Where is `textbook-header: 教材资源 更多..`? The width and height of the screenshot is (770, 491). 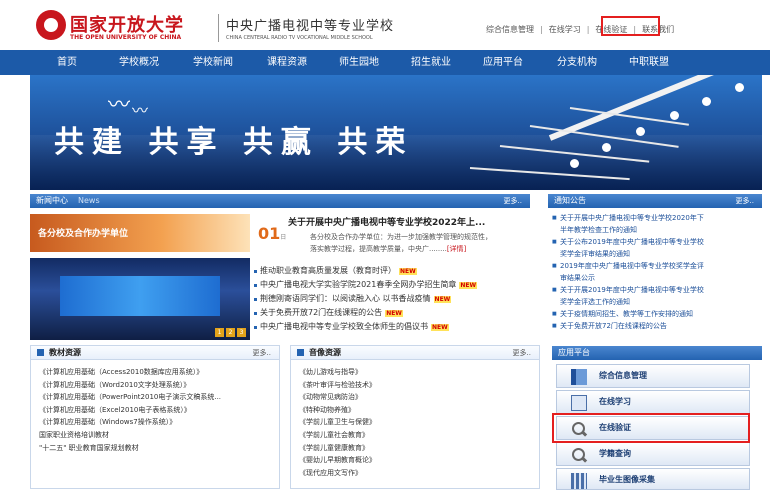 textbook-header: 教材资源 更多.. is located at coordinates (155, 353).